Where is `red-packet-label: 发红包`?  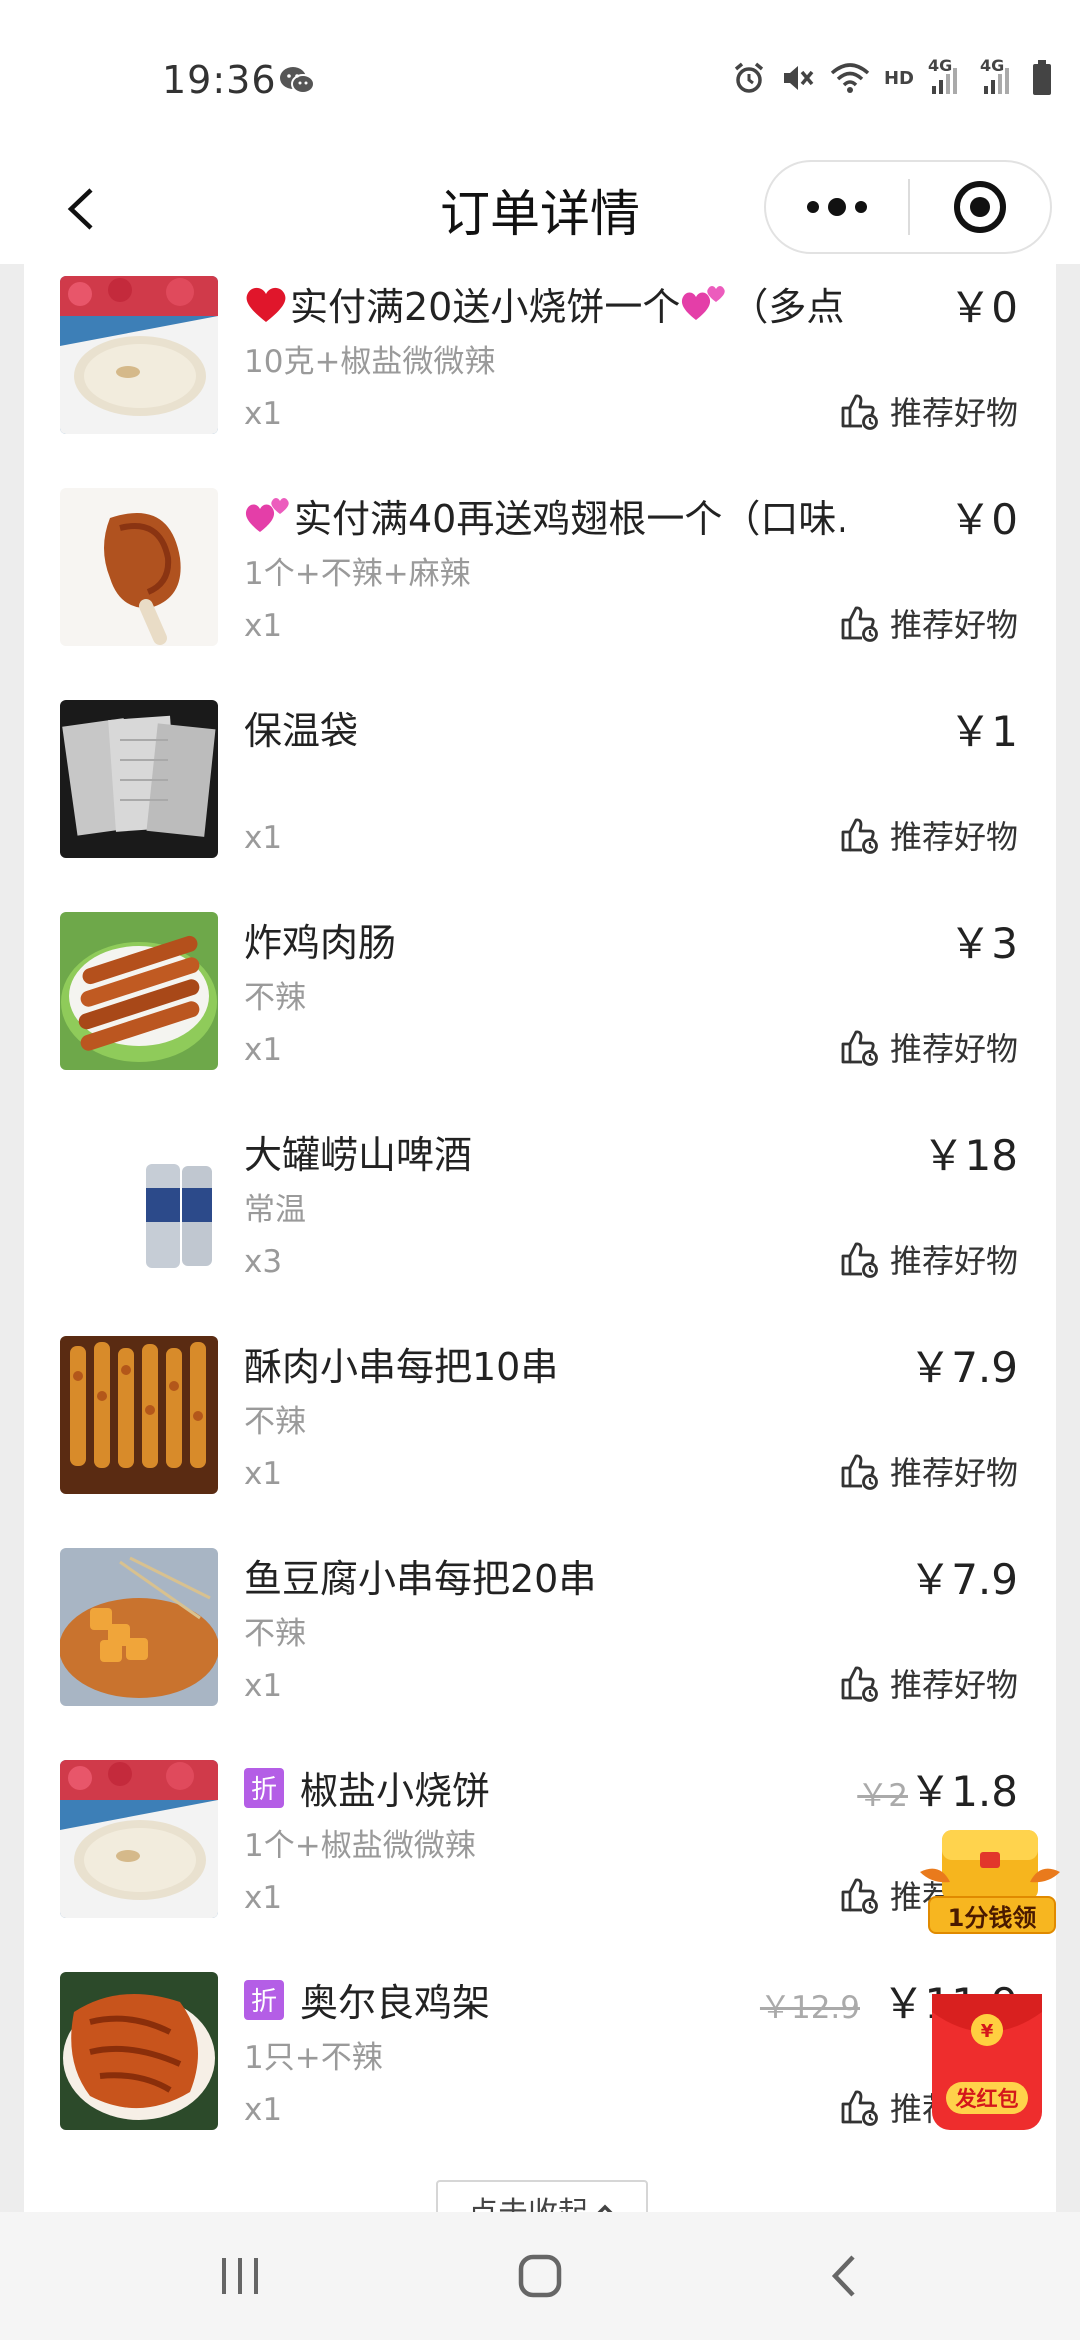
red-packet-label: 发红包 is located at coordinates (987, 2098).